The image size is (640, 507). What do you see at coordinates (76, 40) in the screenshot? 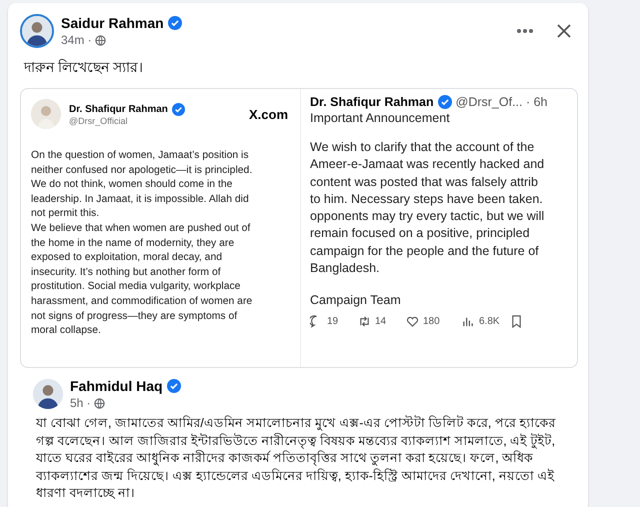
I see `post-time: 34m ·` at bounding box center [76, 40].